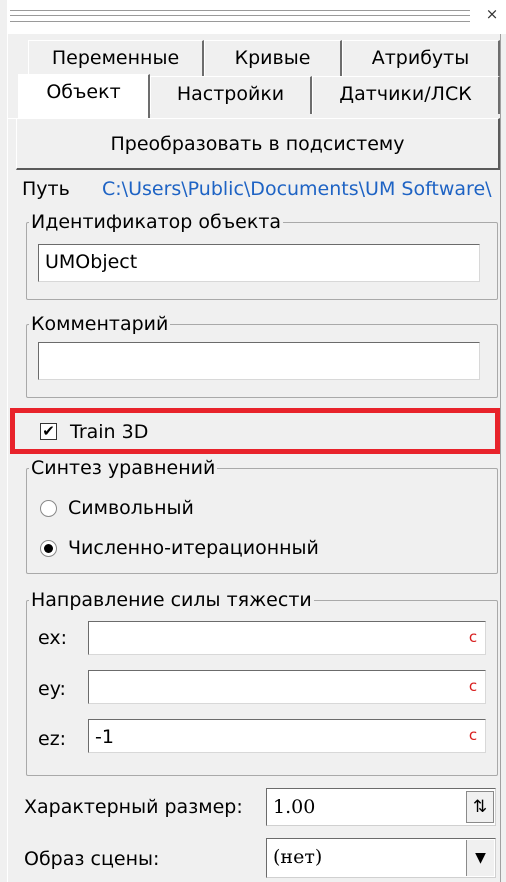 The height and width of the screenshot is (882, 506). What do you see at coordinates (133, 807) in the screenshot?
I see `char-size-label: Характерный размер:` at bounding box center [133, 807].